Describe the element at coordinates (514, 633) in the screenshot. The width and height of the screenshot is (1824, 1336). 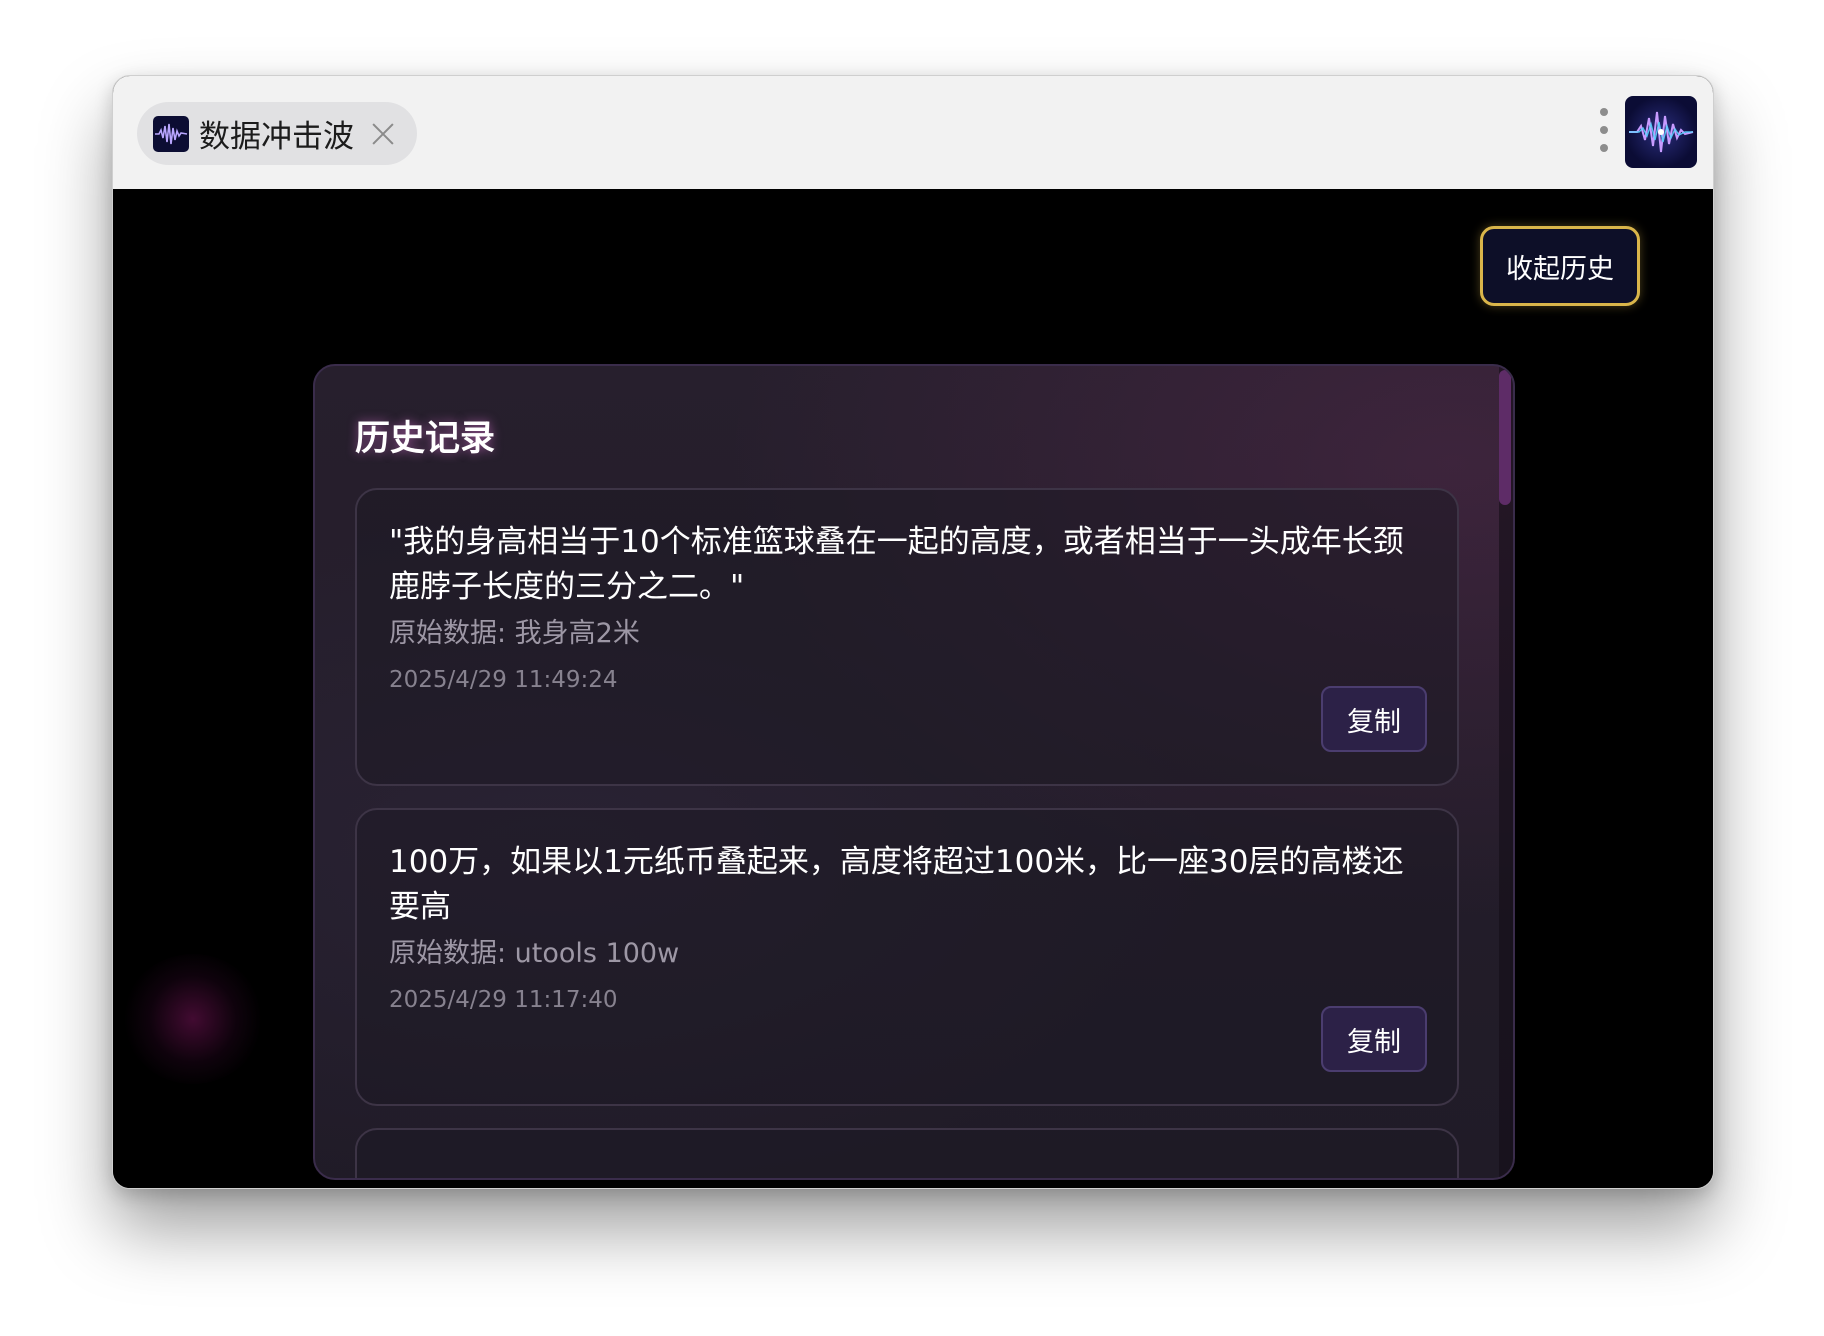
I see `history-item-origin: 原始数据: 我身高2米` at that location.